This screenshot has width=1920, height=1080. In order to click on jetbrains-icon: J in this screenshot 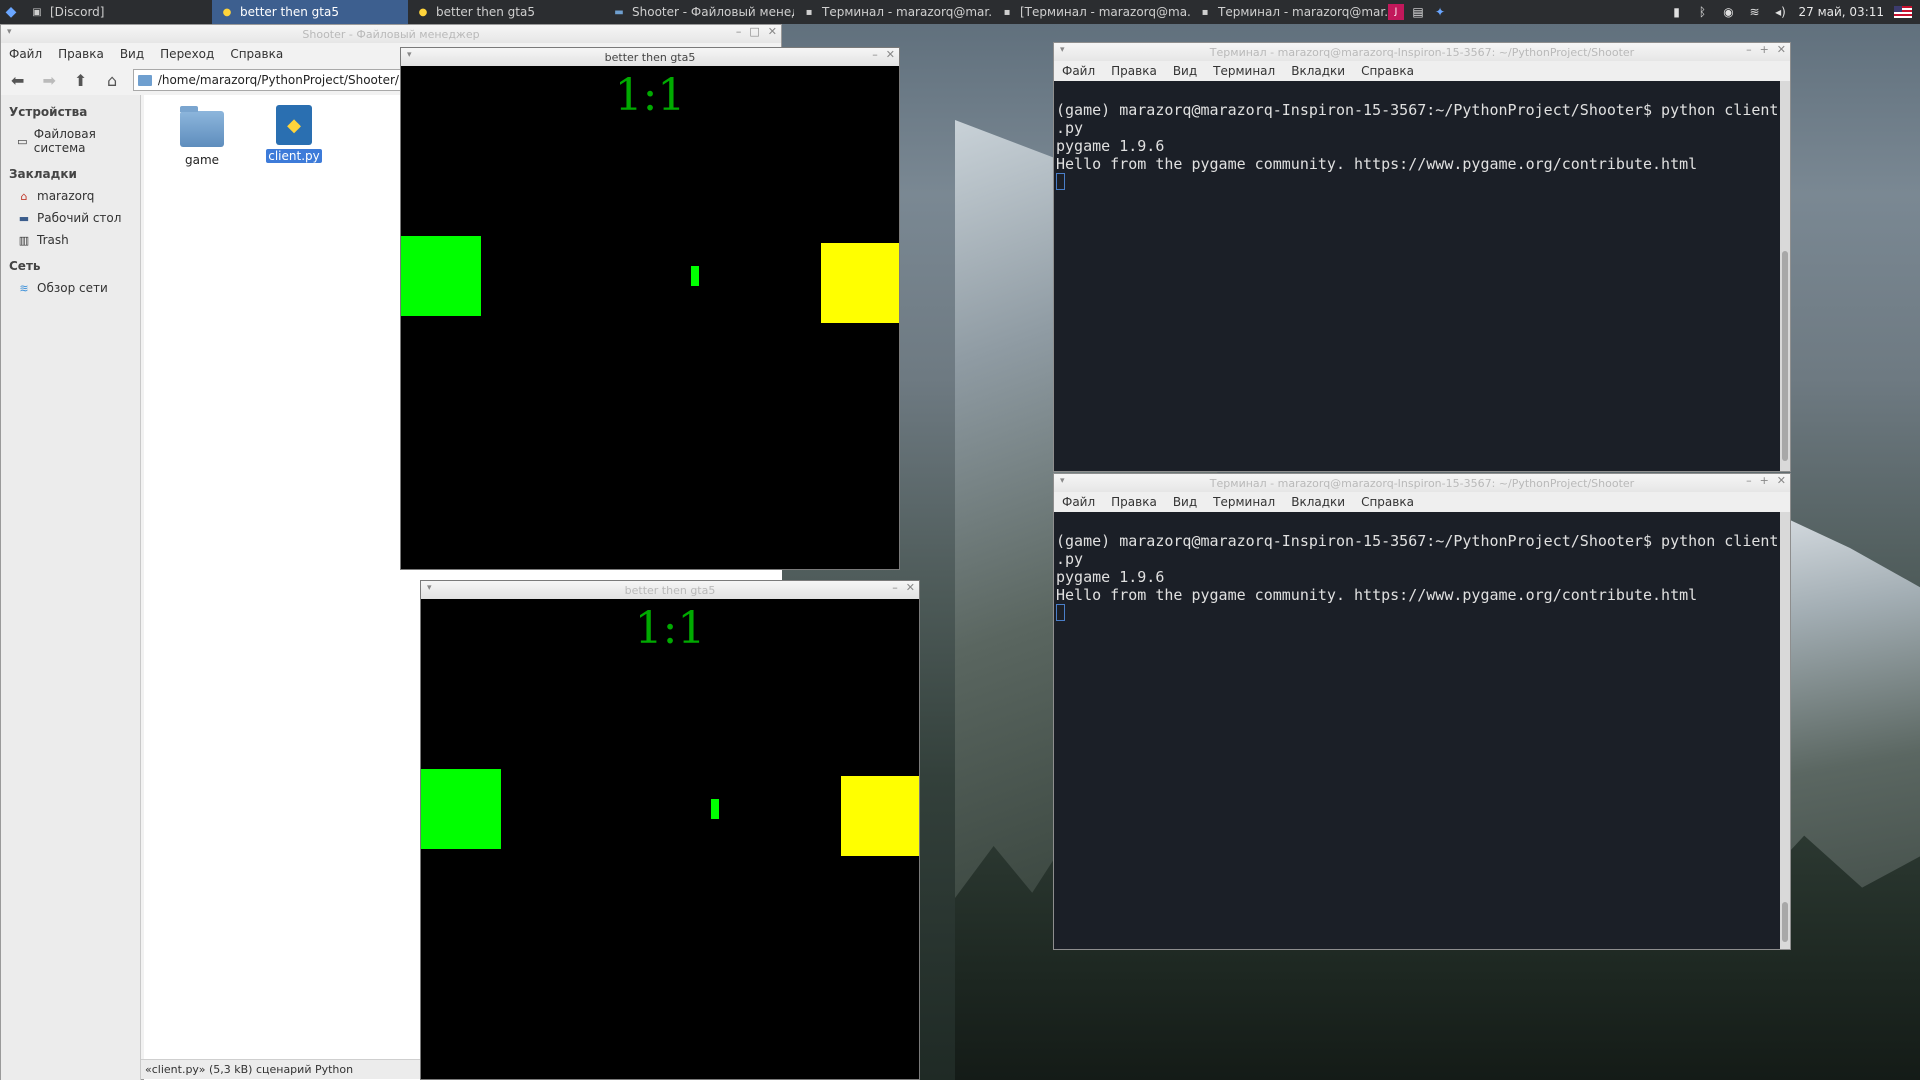, I will do `click(1396, 12)`.